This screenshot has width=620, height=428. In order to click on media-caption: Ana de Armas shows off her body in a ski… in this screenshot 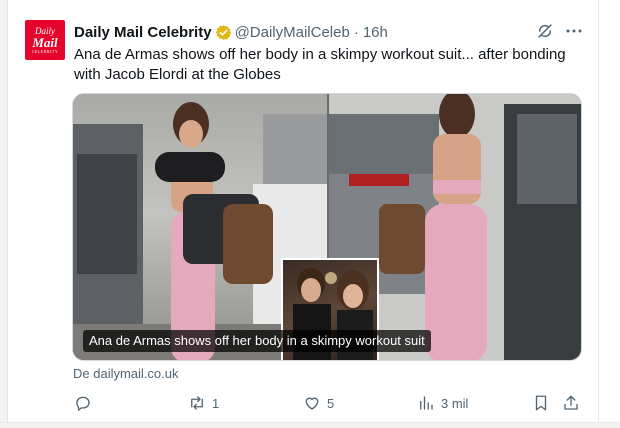, I will do `click(257, 341)`.